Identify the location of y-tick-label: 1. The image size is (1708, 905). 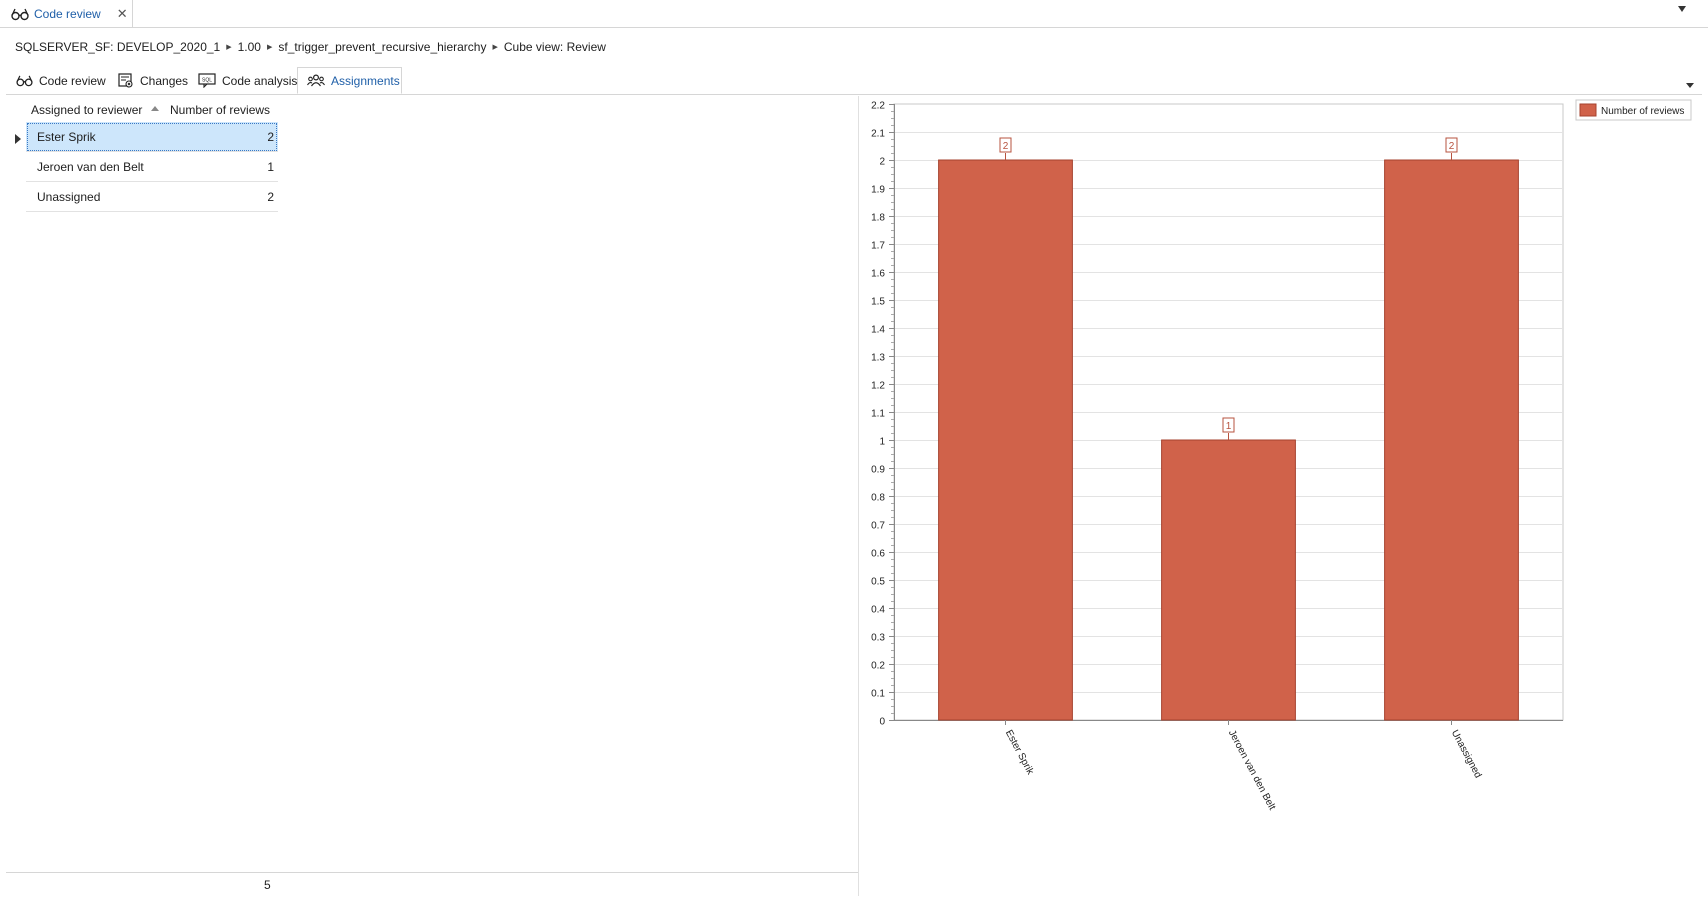
(882, 442).